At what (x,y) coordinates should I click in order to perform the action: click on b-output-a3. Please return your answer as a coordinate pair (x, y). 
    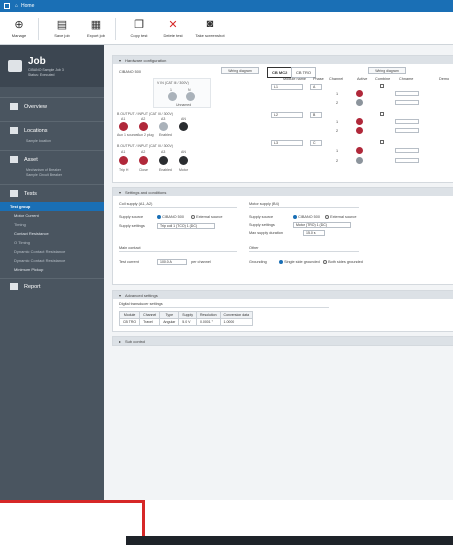
    Looking at the image, I should click on (163, 126).